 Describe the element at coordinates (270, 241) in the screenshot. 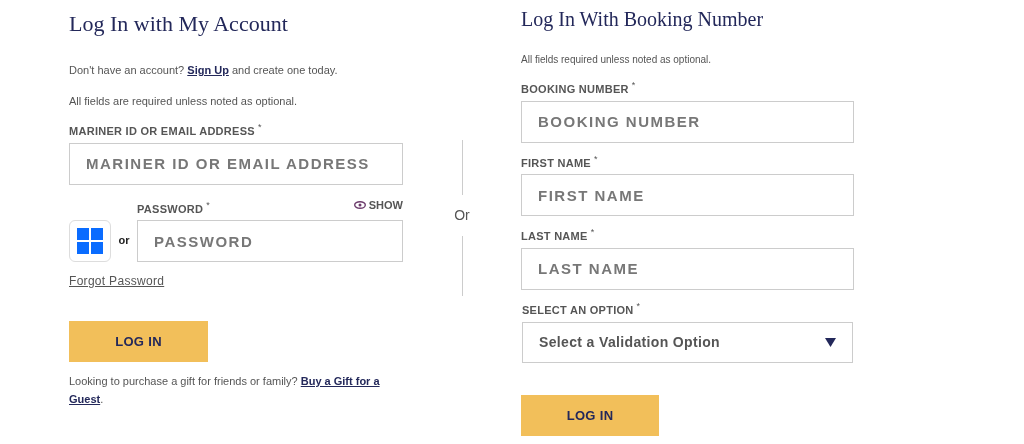

I see `input-field: PASSWORD` at that location.